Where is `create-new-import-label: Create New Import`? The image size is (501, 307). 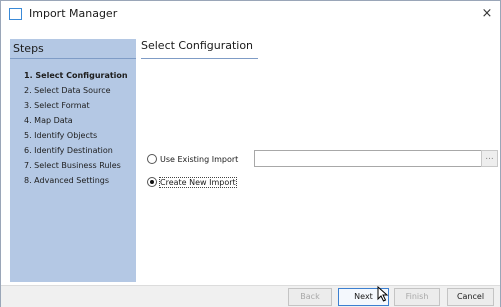 create-new-import-label: Create New Import is located at coordinates (198, 182).